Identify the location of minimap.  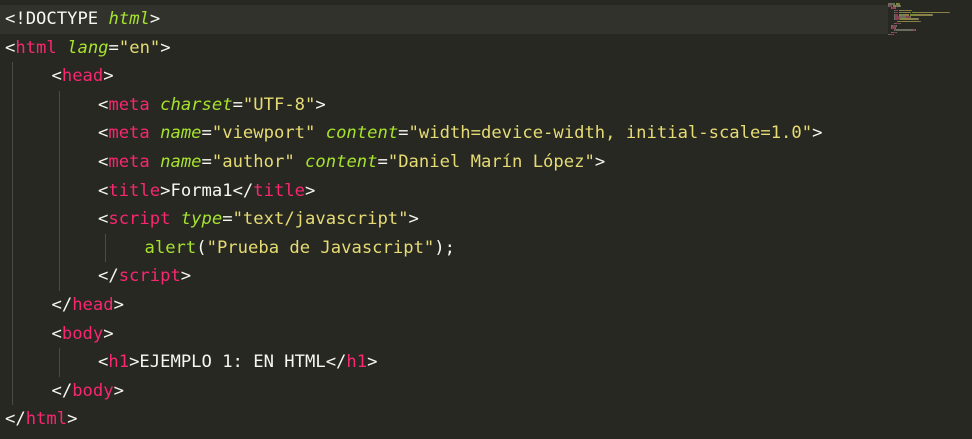
(920, 25).